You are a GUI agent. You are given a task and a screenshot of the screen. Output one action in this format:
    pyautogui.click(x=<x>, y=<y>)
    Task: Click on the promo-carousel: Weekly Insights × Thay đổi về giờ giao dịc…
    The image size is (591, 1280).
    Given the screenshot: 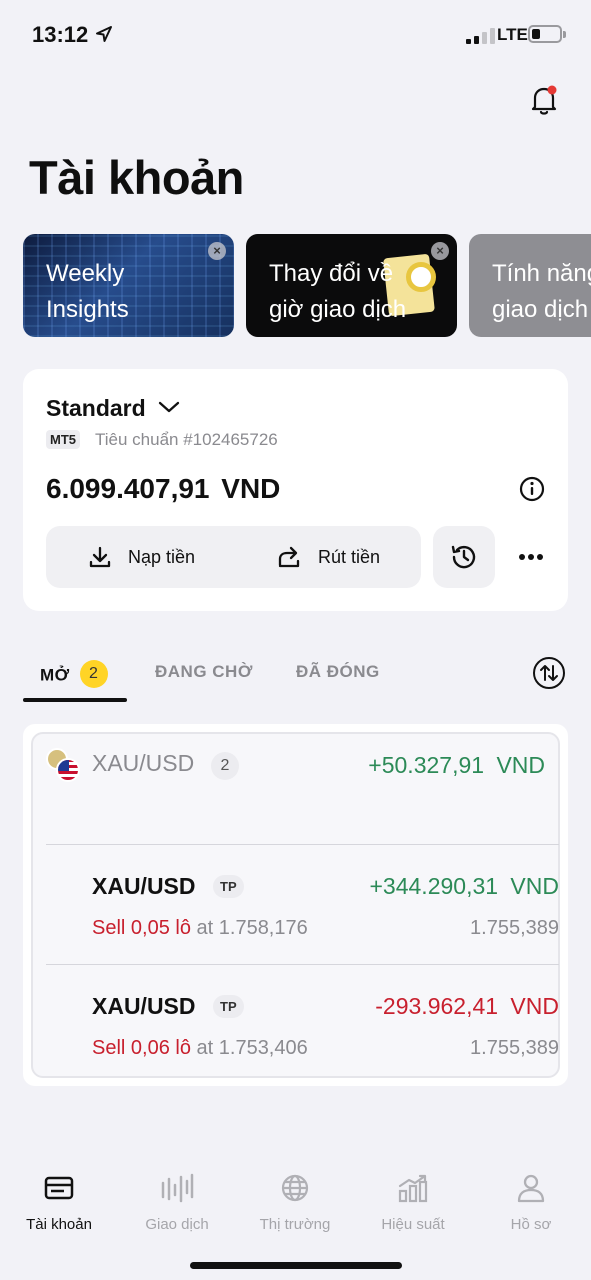 What is the action you would take?
    pyautogui.click(x=307, y=286)
    